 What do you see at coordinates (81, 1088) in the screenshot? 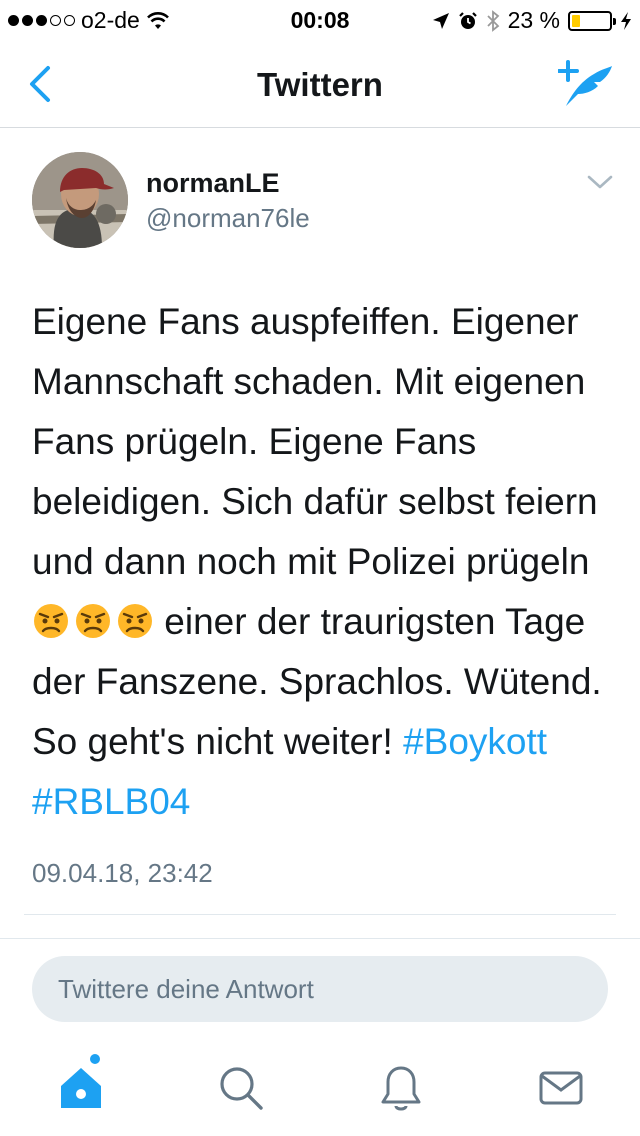
I see `home-icon` at bounding box center [81, 1088].